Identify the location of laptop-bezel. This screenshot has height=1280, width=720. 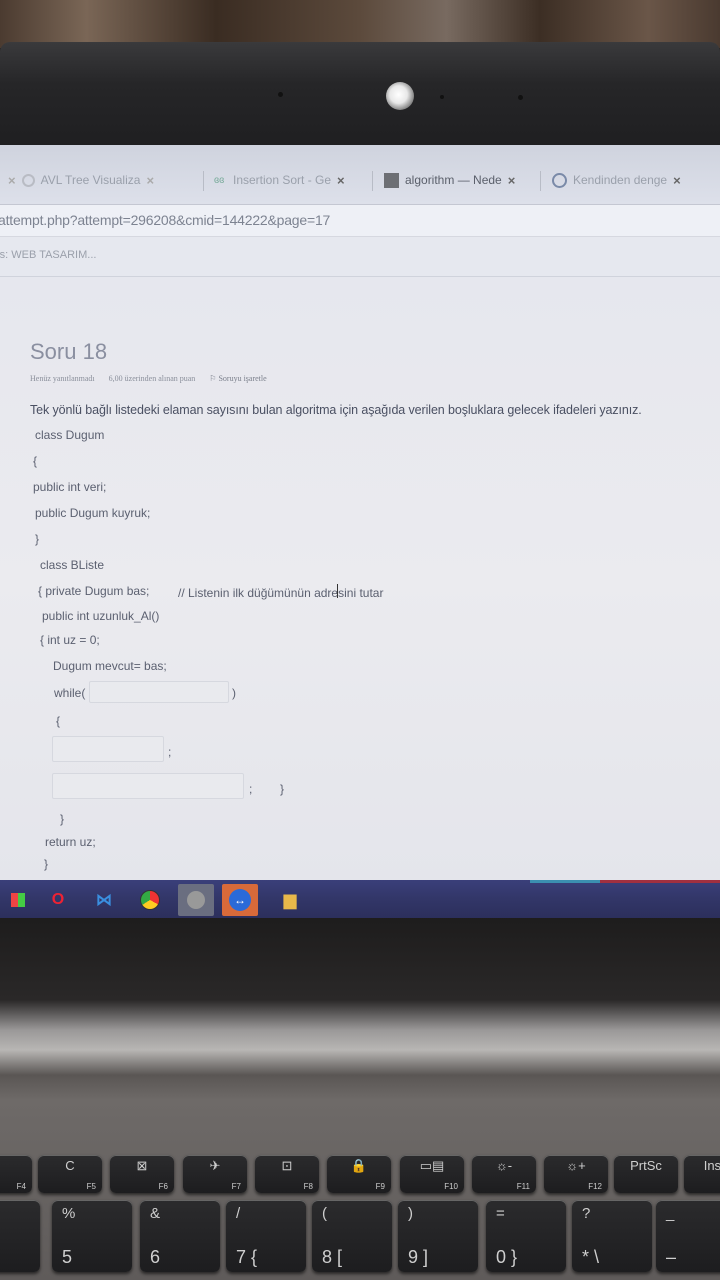
(360, 94).